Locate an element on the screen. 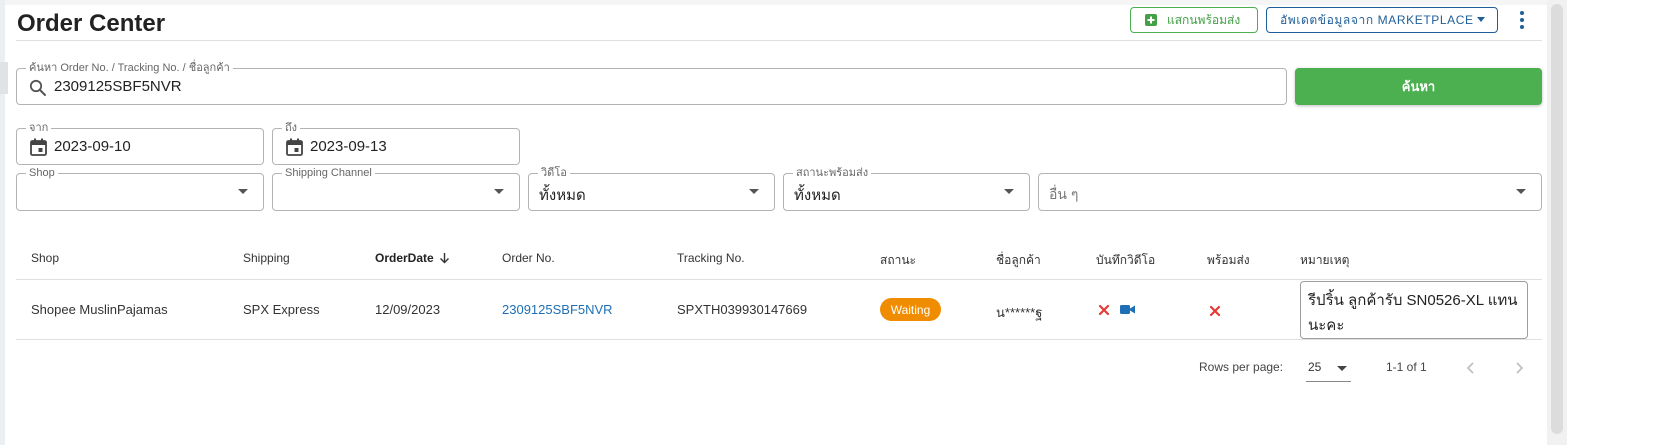 Image resolution: width=1667 pixels, height=445 pixels. orderdate-header-label: OrderDate is located at coordinates (404, 258).